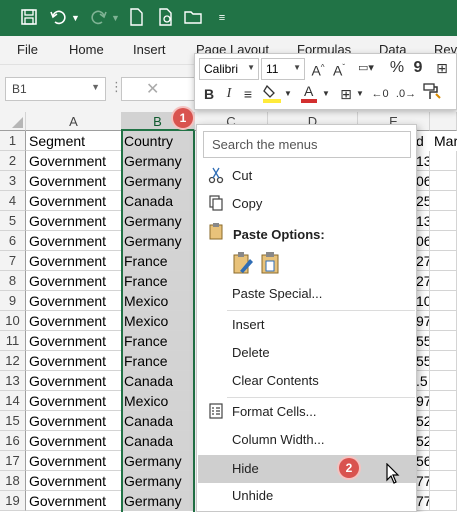  Describe the element at coordinates (366, 68) in the screenshot. I see `number-format-icon: ▭▾` at that location.